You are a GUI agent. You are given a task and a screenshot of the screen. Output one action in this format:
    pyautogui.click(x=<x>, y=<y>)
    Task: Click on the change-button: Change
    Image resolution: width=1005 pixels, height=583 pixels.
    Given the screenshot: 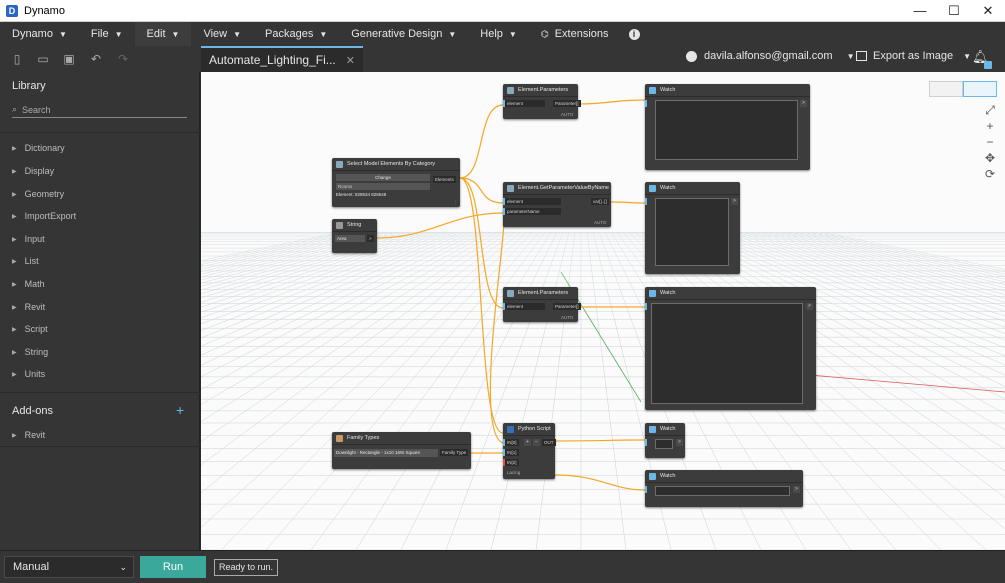 What is the action you would take?
    pyautogui.click(x=383, y=177)
    